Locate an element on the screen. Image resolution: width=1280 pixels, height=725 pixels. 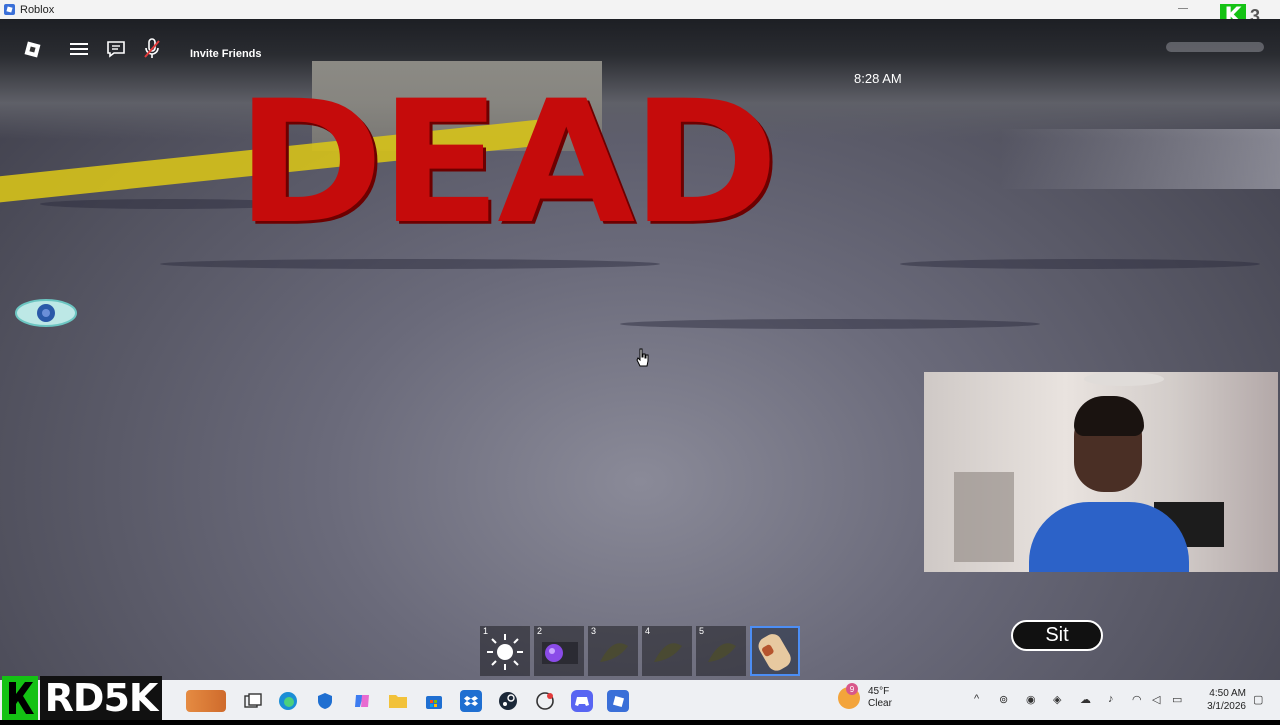
window-title: Roblox is located at coordinates (37, 9).